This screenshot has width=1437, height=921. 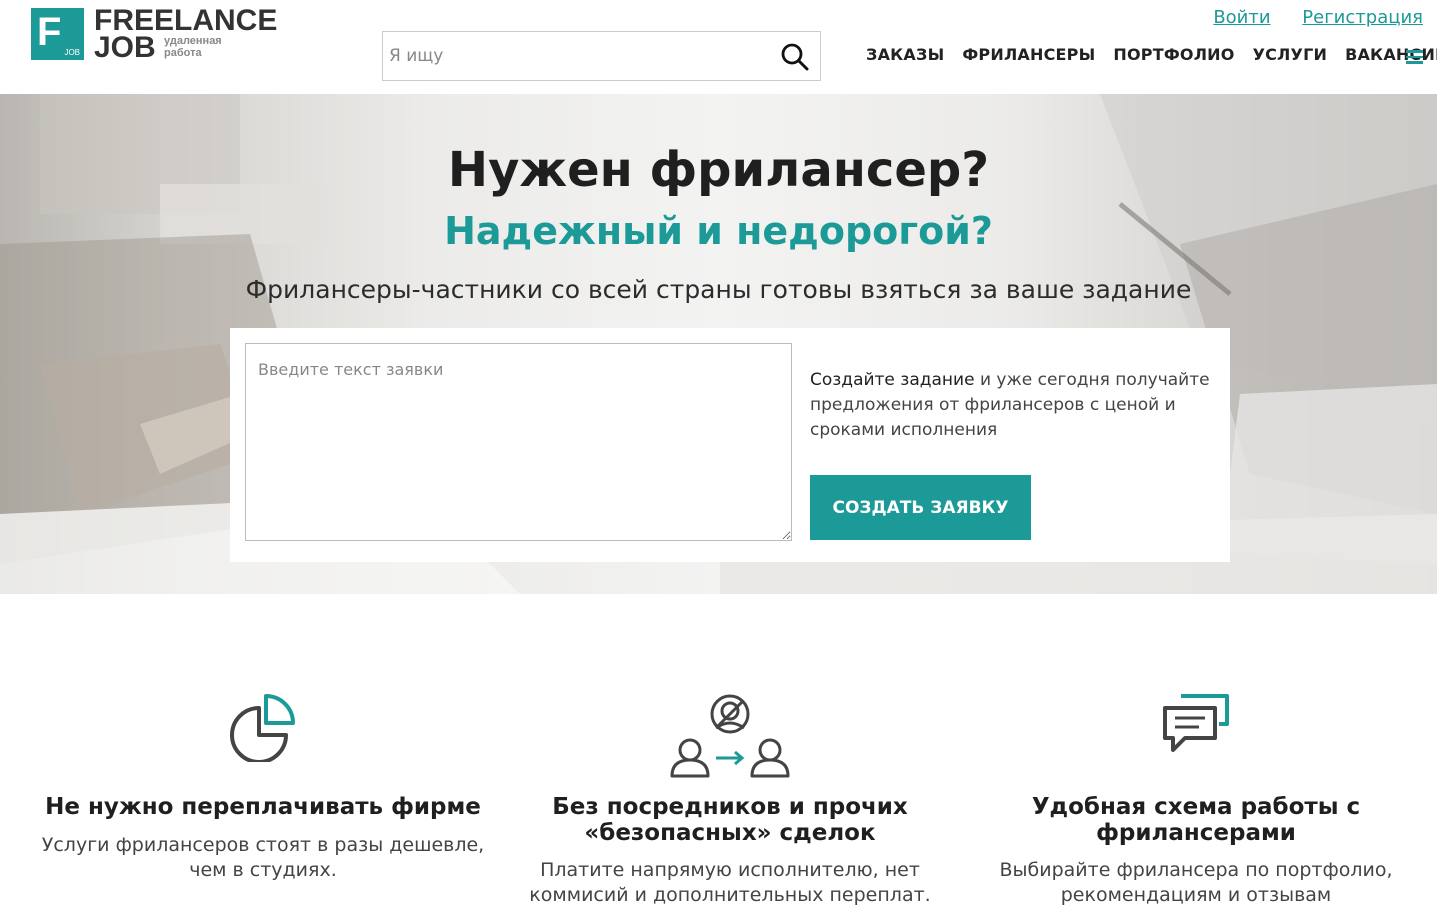 I want to click on logo-mark: F JOB, so click(x=57, y=34).